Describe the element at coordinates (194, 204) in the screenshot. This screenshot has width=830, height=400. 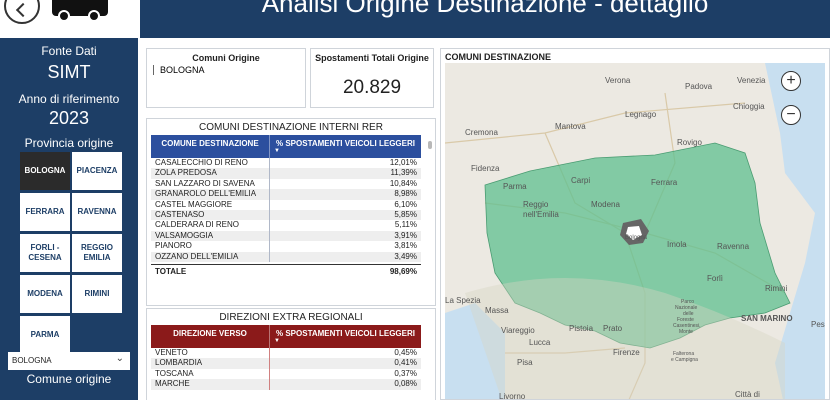
I see `cell-comune: CASTEL MAGGIORE` at that location.